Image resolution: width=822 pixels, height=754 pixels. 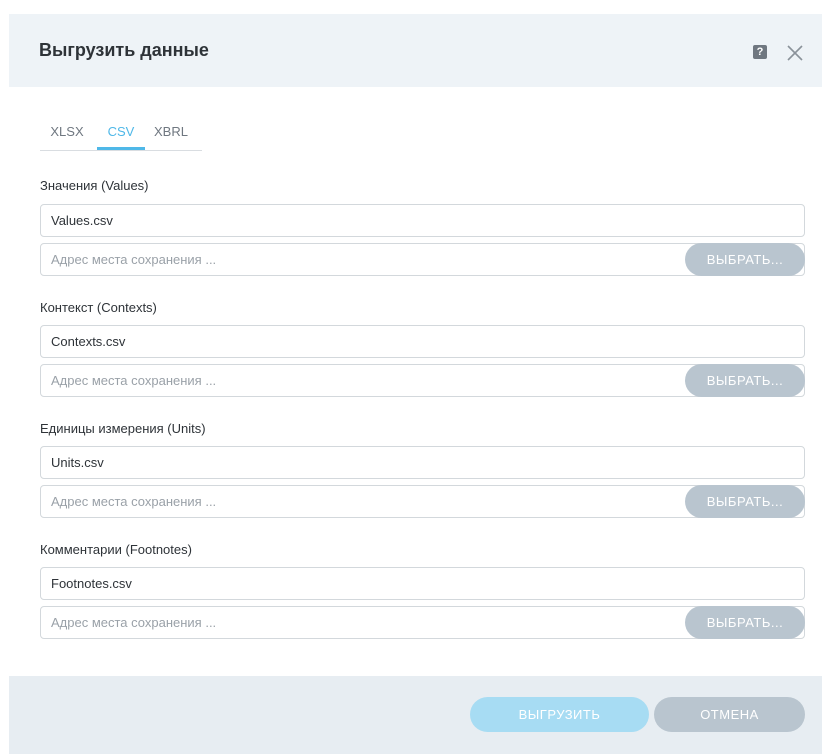 I want to click on units-filename-input, so click(x=422, y=462).